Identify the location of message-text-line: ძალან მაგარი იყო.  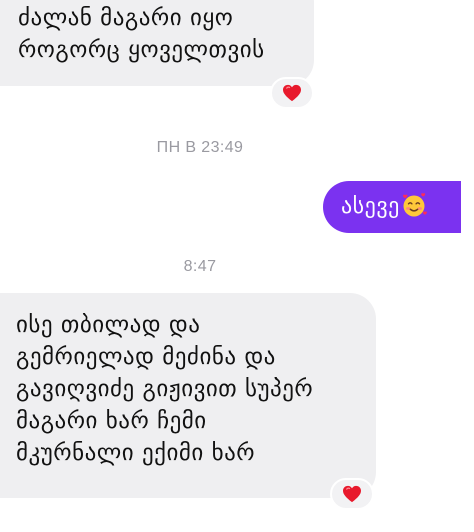
(126, 18).